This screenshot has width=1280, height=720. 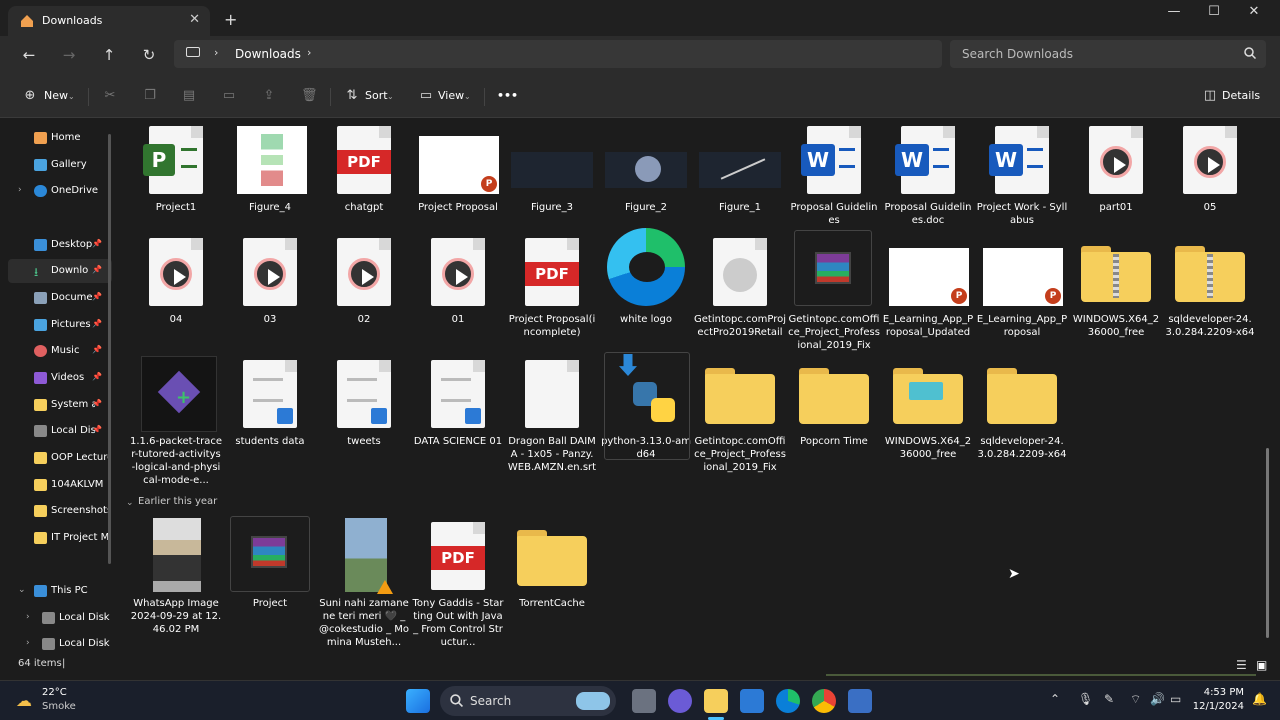 What do you see at coordinates (1210, 96) in the screenshot?
I see `details-pane-icon: ◫` at bounding box center [1210, 96].